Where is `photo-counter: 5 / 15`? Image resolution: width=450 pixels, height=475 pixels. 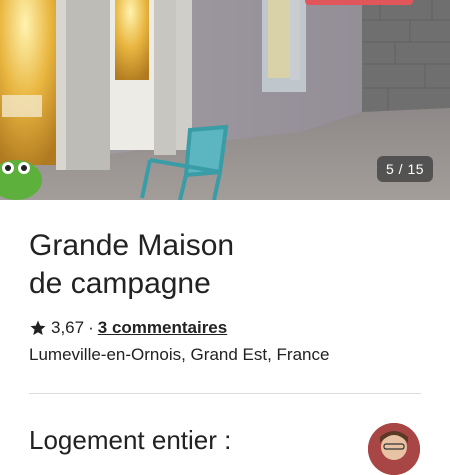
photo-counter: 5 / 15 is located at coordinates (405, 169).